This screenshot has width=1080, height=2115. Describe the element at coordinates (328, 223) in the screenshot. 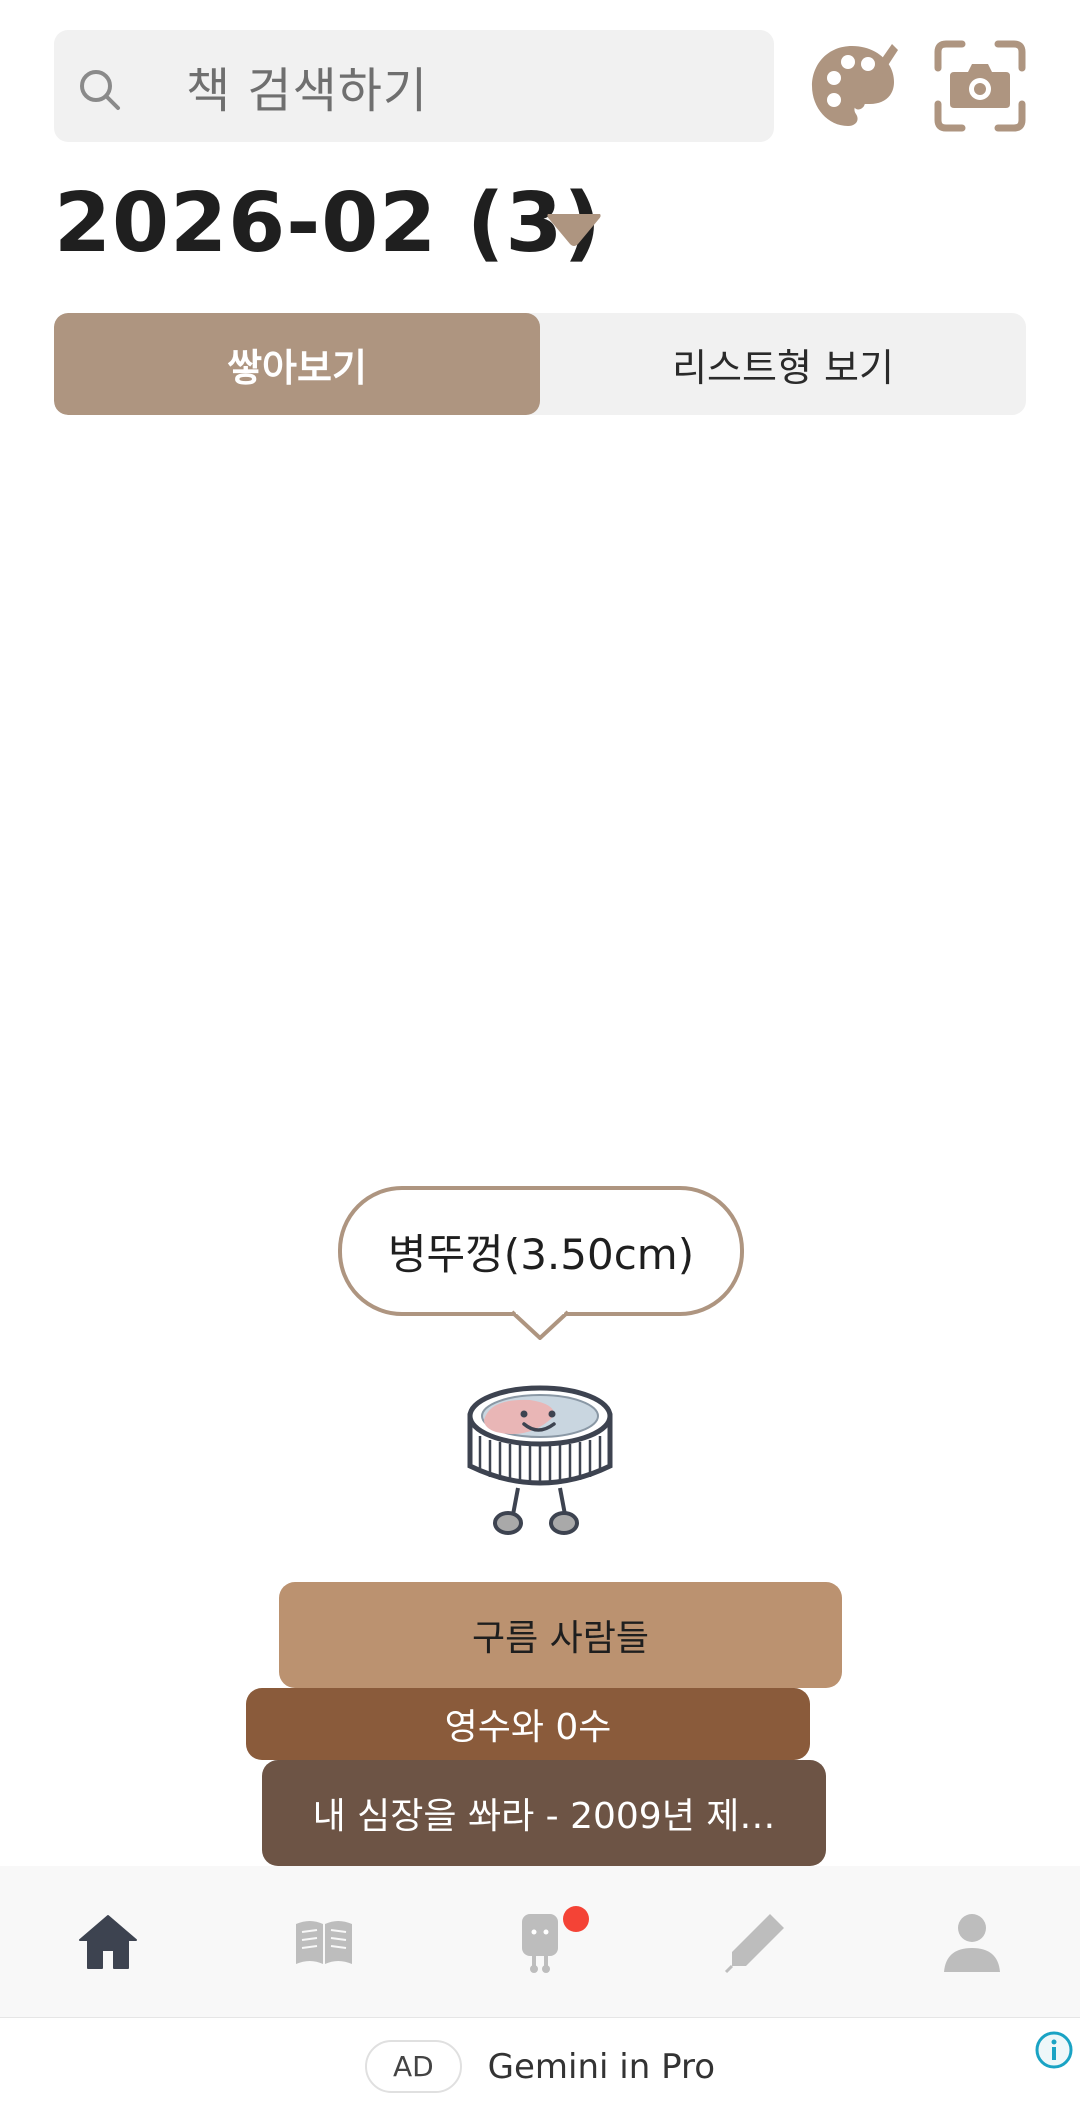

I see `month-title: 2026-02 (3)` at that location.